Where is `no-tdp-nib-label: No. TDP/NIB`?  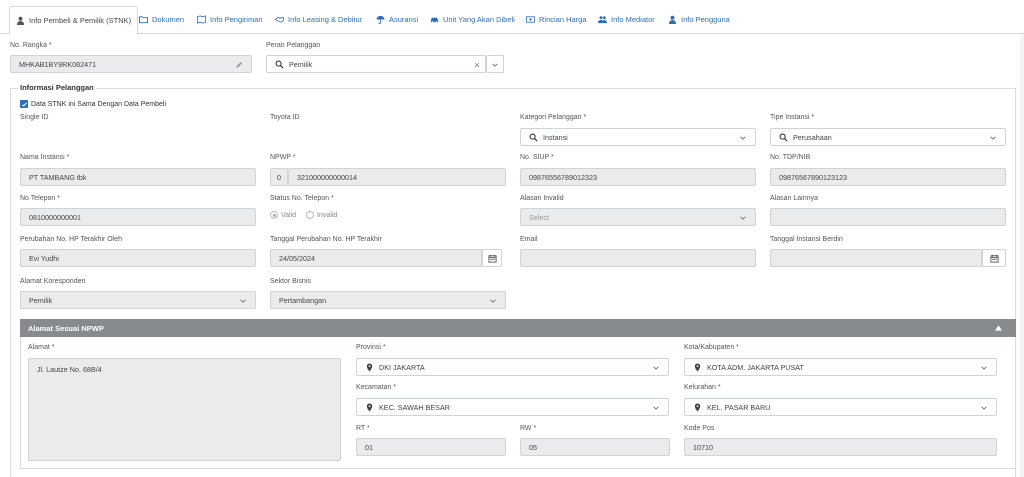 no-tdp-nib-label: No. TDP/NIB is located at coordinates (790, 157).